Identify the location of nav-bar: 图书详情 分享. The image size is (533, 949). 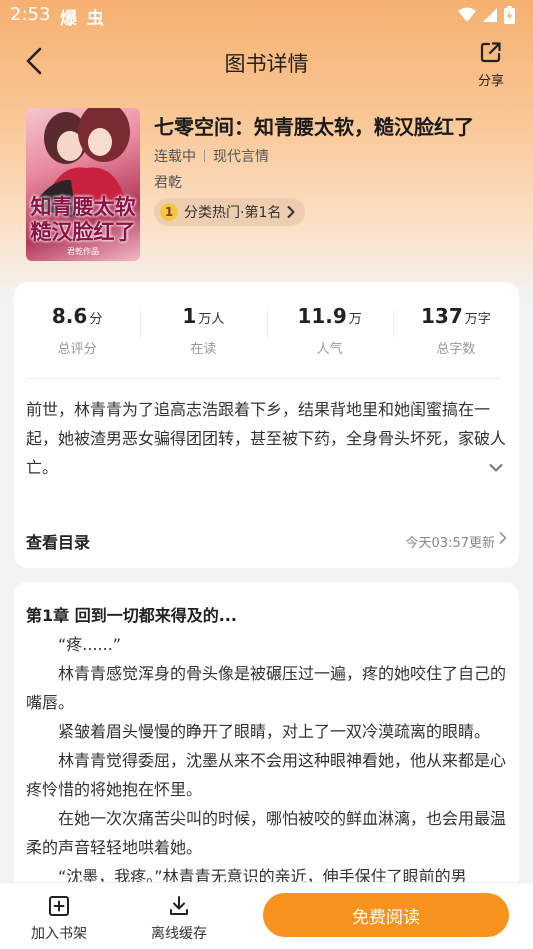
(266, 62).